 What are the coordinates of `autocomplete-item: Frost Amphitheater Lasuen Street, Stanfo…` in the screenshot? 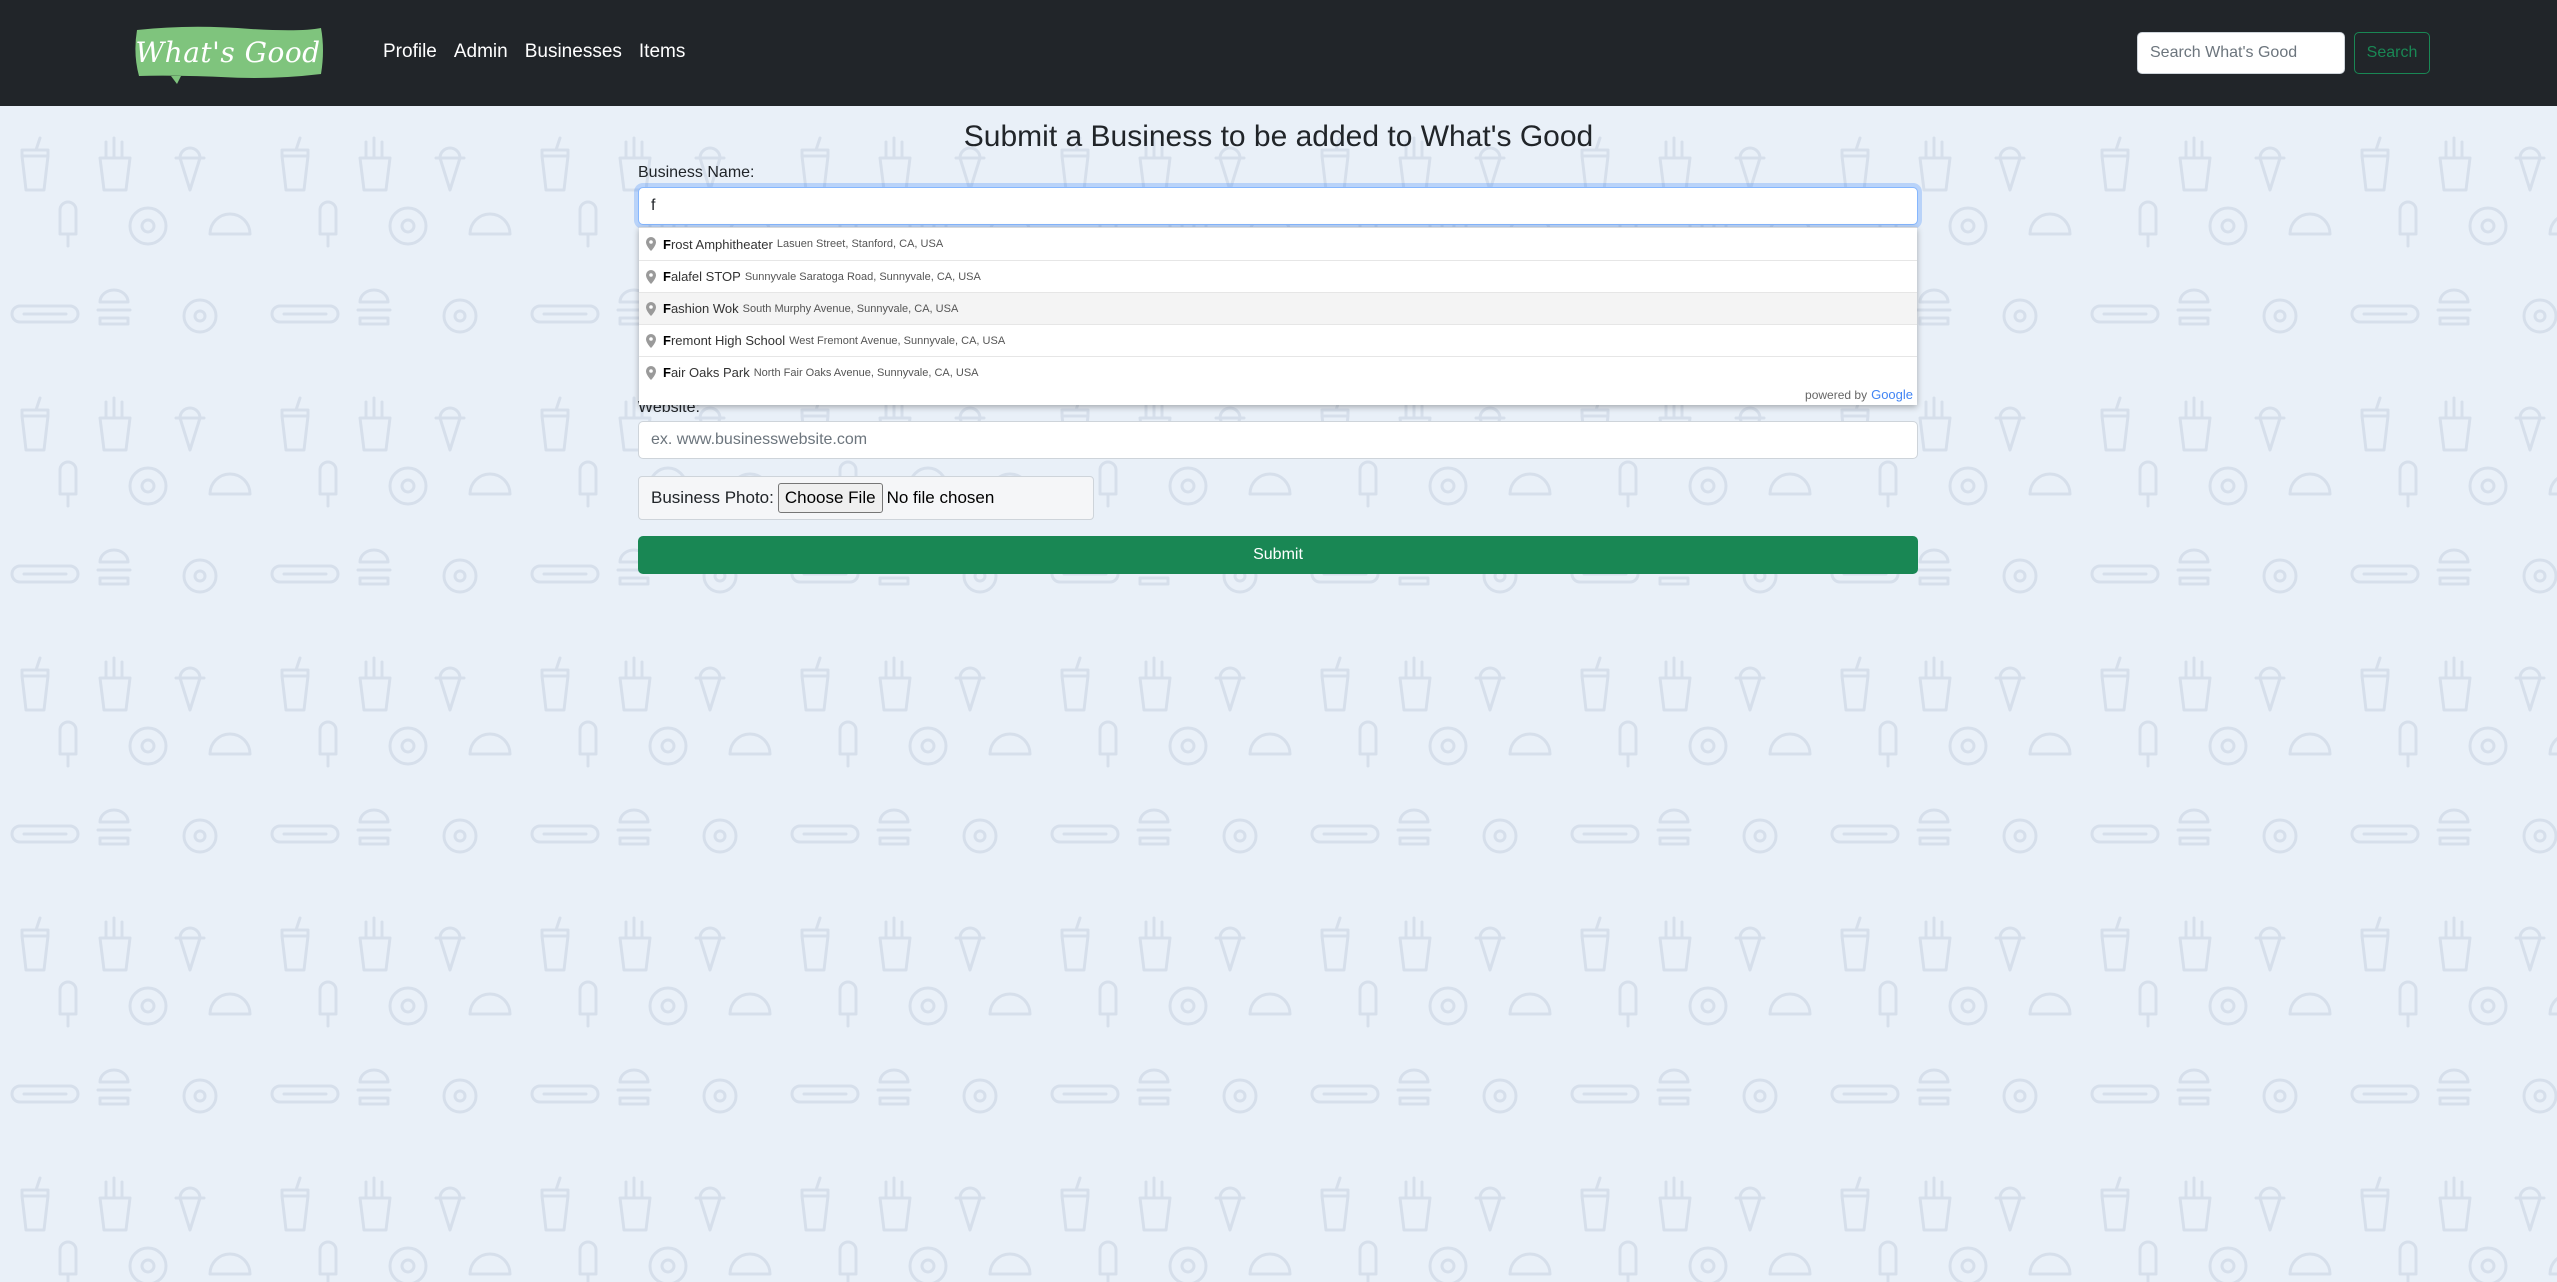 It's located at (1278, 244).